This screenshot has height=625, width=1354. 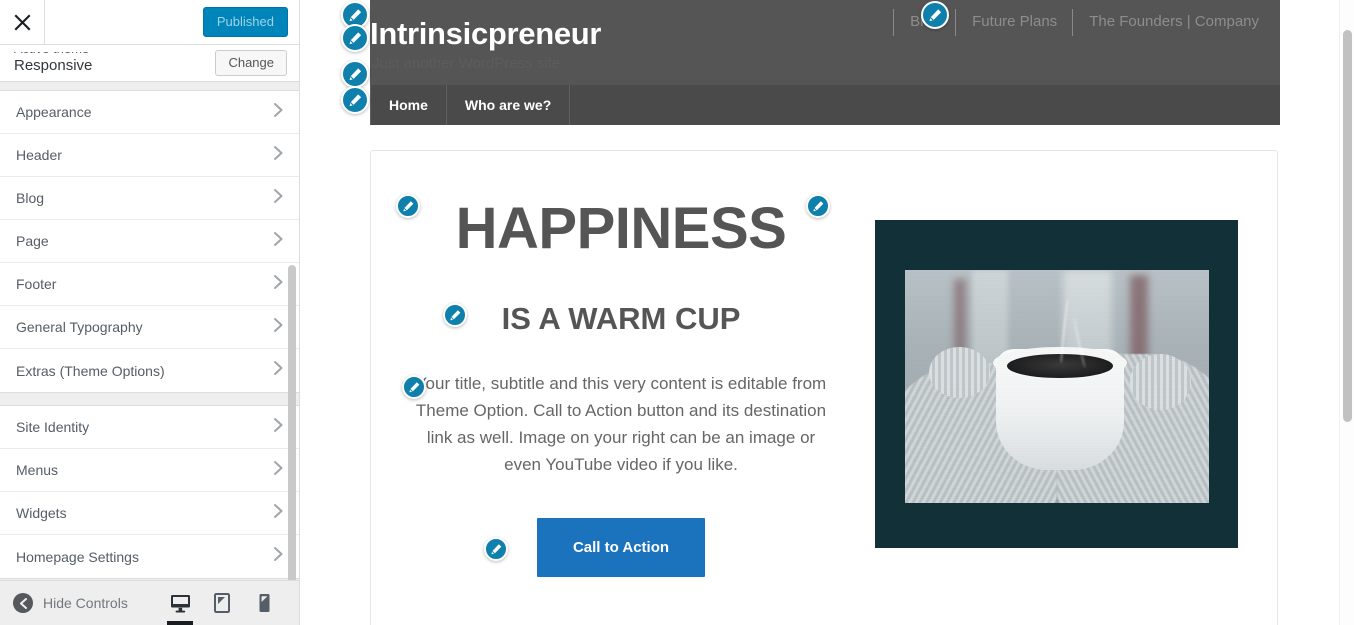 I want to click on sidebar-item-blog: Blog, so click(x=149, y=198).